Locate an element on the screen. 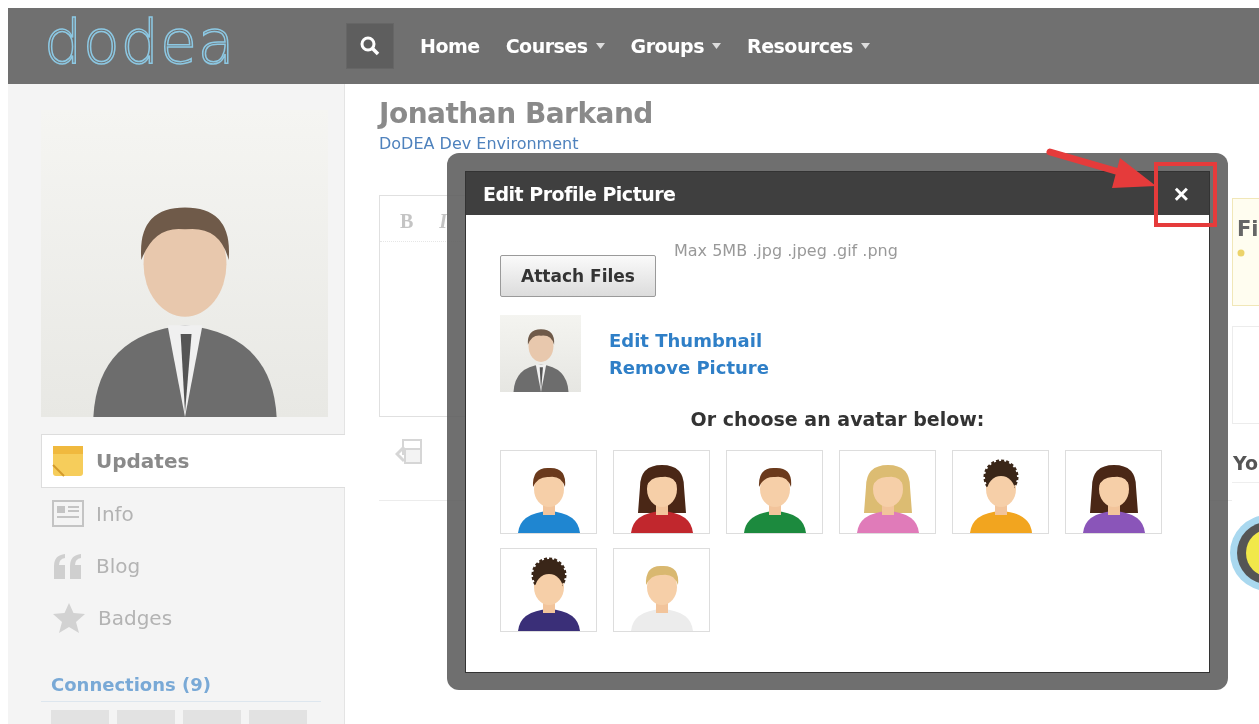  nav-menu-item: Groups is located at coordinates (675, 46).